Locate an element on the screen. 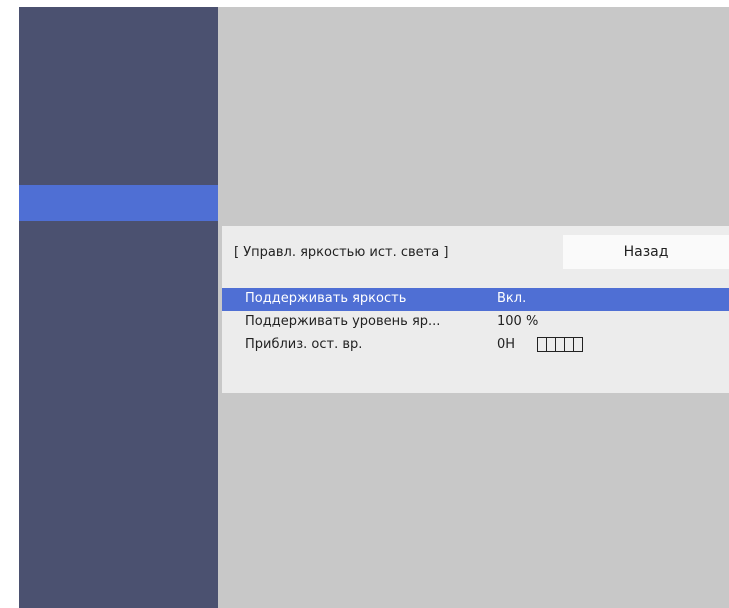  menu-item-maintain-level: Поддерживать уровень яр... 100 % is located at coordinates (475, 322).